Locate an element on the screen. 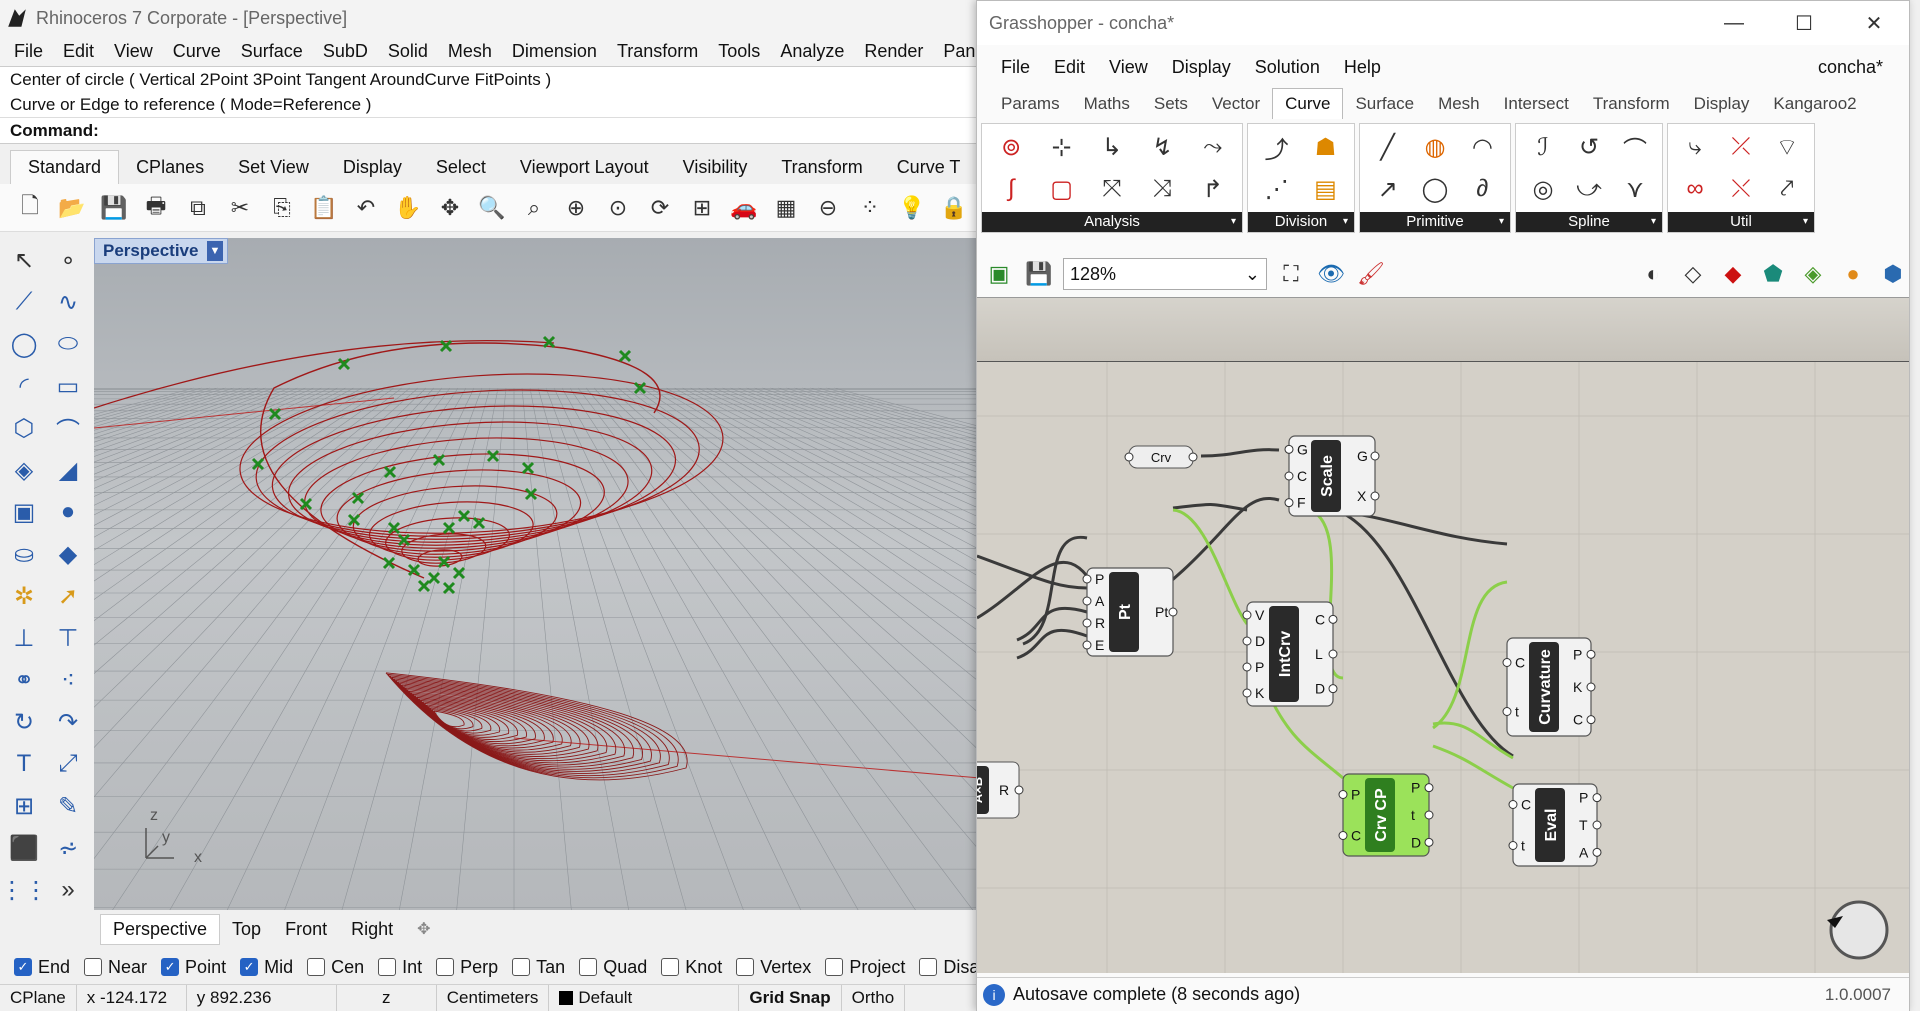 Image resolution: width=1920 pixels, height=1011 pixels. status-layer: Default is located at coordinates (644, 998).